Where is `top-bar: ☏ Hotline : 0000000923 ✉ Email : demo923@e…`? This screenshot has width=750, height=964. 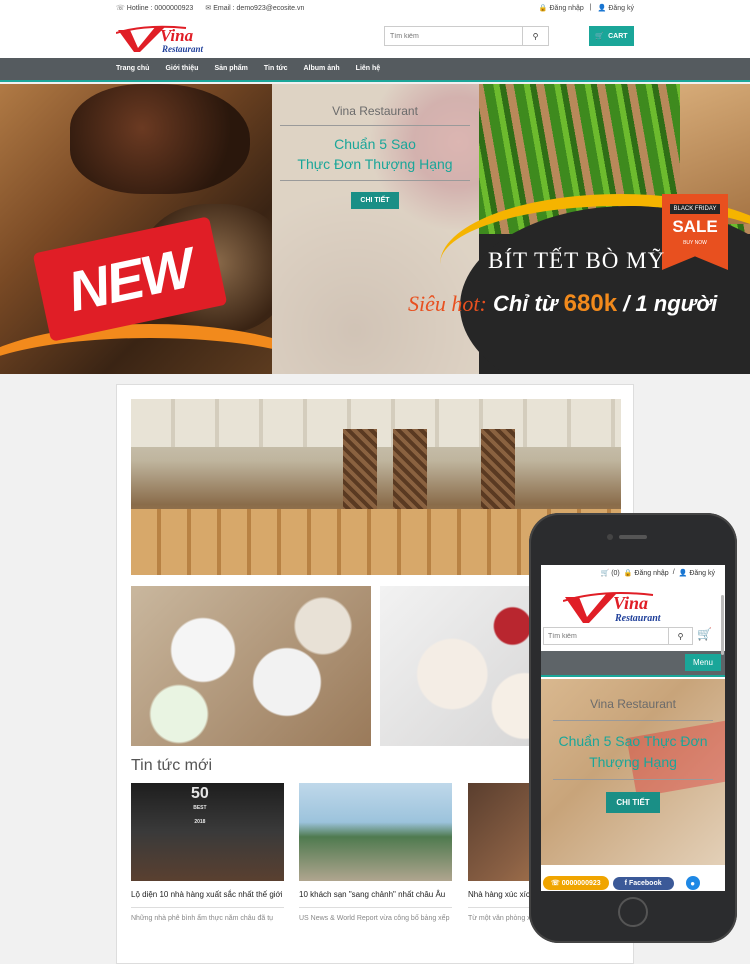 top-bar: ☏ Hotline : 0000000923 ✉ Email : demo923@e… is located at coordinates (375, 9).